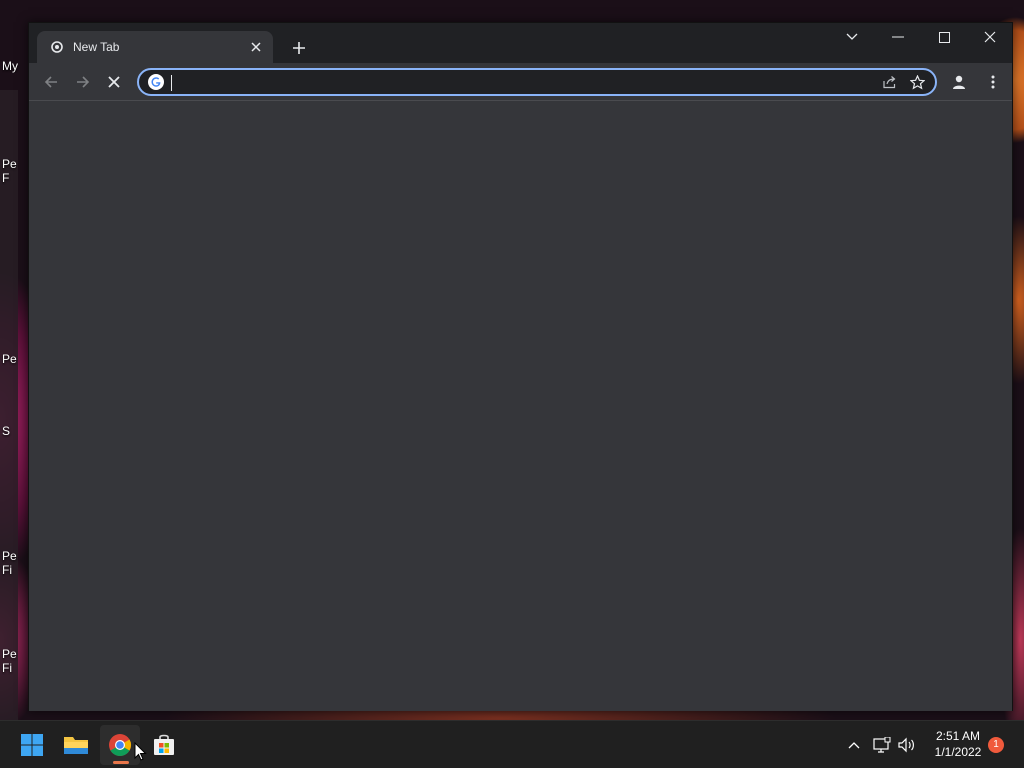 The image size is (1024, 768). Describe the element at coordinates (140, 751) in the screenshot. I see `mouse-pointer-icon` at that location.